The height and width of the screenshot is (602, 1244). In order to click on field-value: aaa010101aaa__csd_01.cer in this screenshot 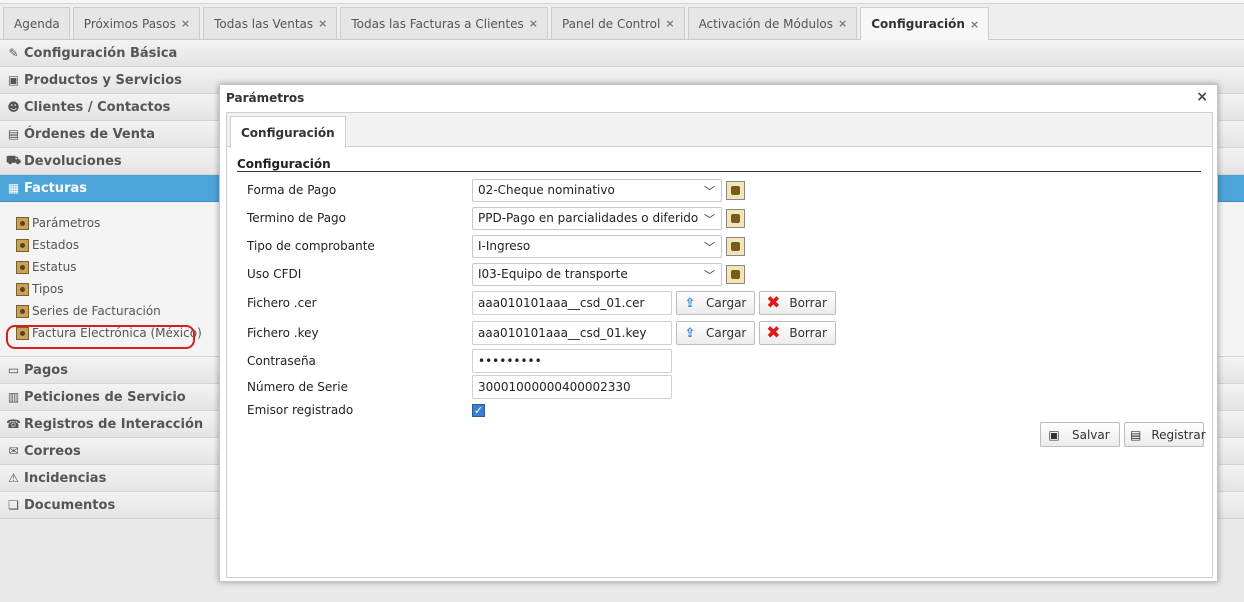, I will do `click(561, 303)`.